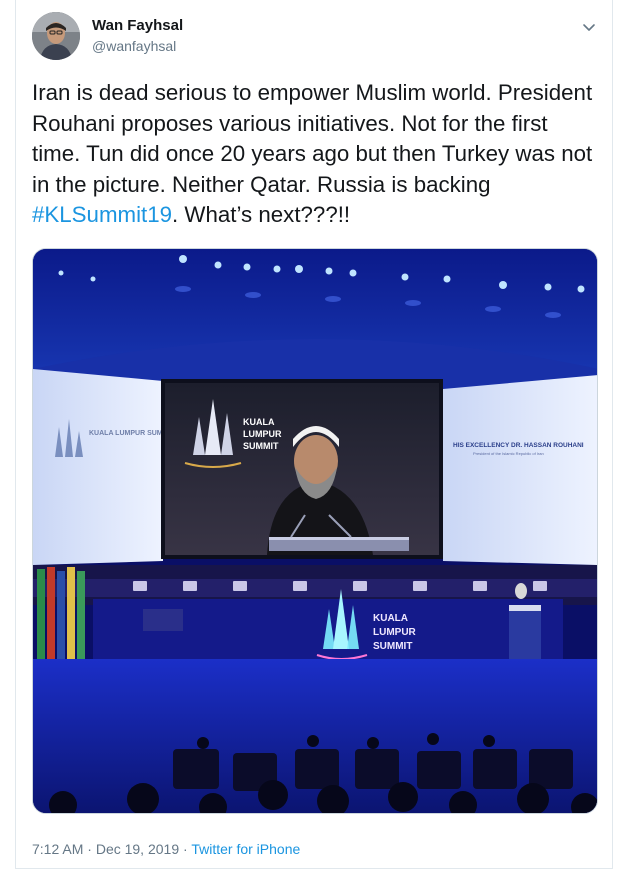 The height and width of the screenshot is (870, 621). I want to click on stage-title-line3: SUMMIT, so click(392, 646).